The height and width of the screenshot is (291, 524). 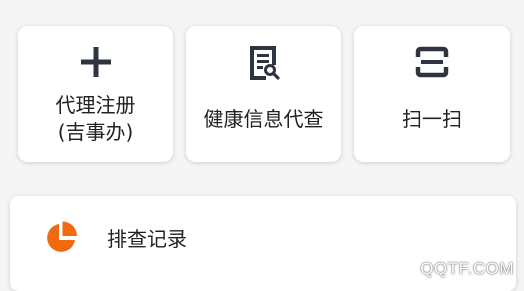 What do you see at coordinates (147, 239) in the screenshot?
I see `screening-records-label: 排查记录` at bounding box center [147, 239].